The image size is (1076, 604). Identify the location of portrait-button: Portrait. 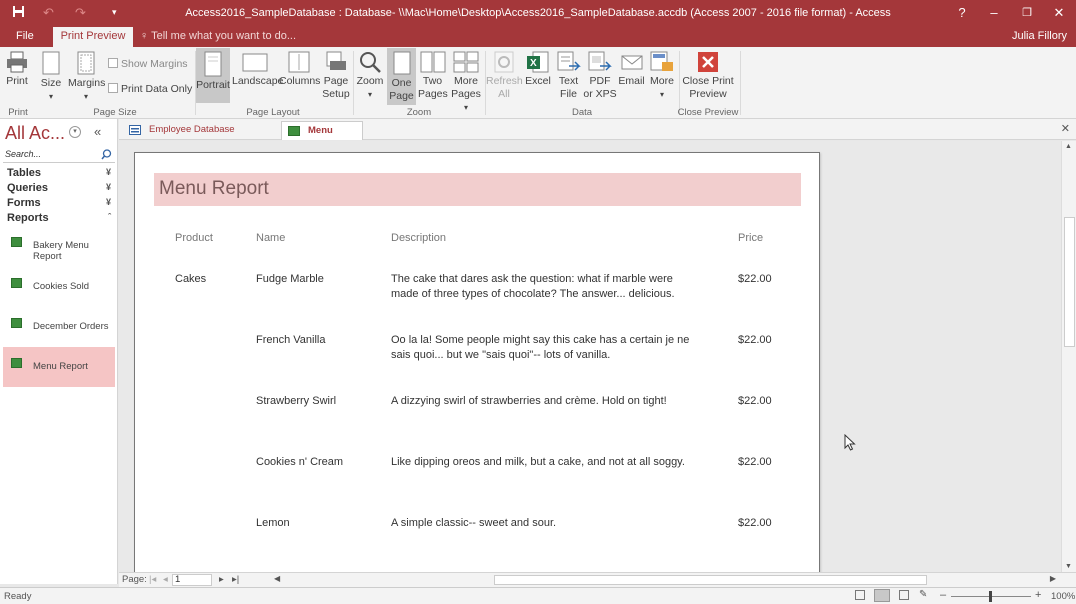
(213, 75).